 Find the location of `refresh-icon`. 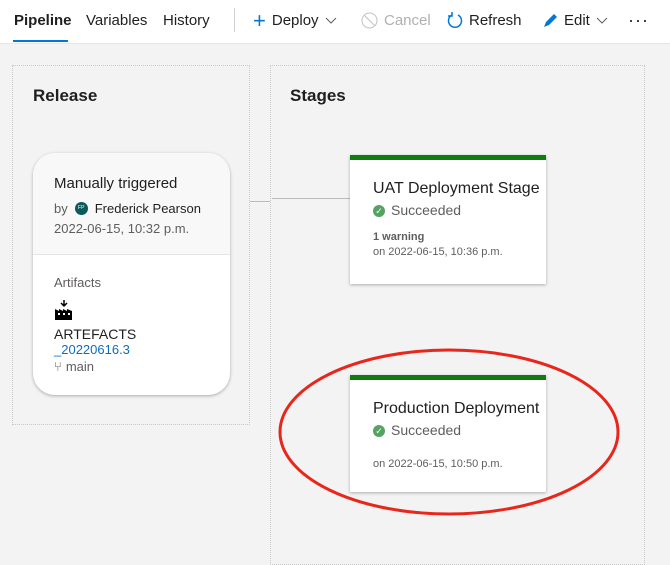

refresh-icon is located at coordinates (455, 20).